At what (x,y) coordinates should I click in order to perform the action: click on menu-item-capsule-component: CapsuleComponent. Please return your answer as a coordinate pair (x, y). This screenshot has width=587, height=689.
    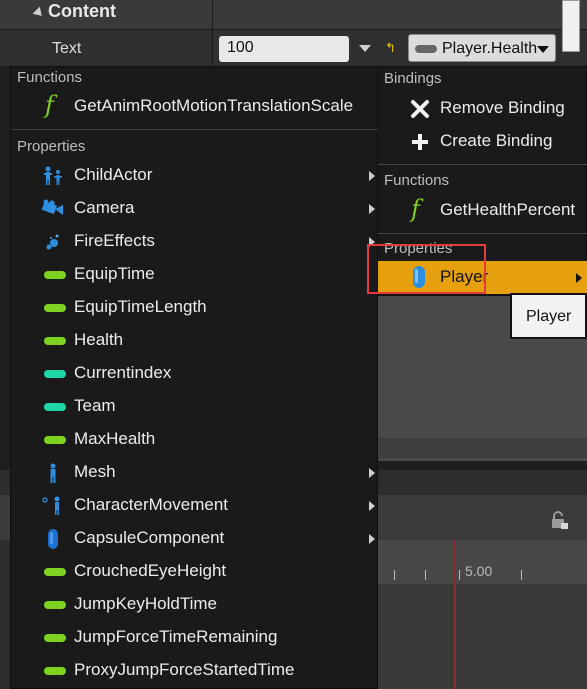
    Looking at the image, I should click on (195, 538).